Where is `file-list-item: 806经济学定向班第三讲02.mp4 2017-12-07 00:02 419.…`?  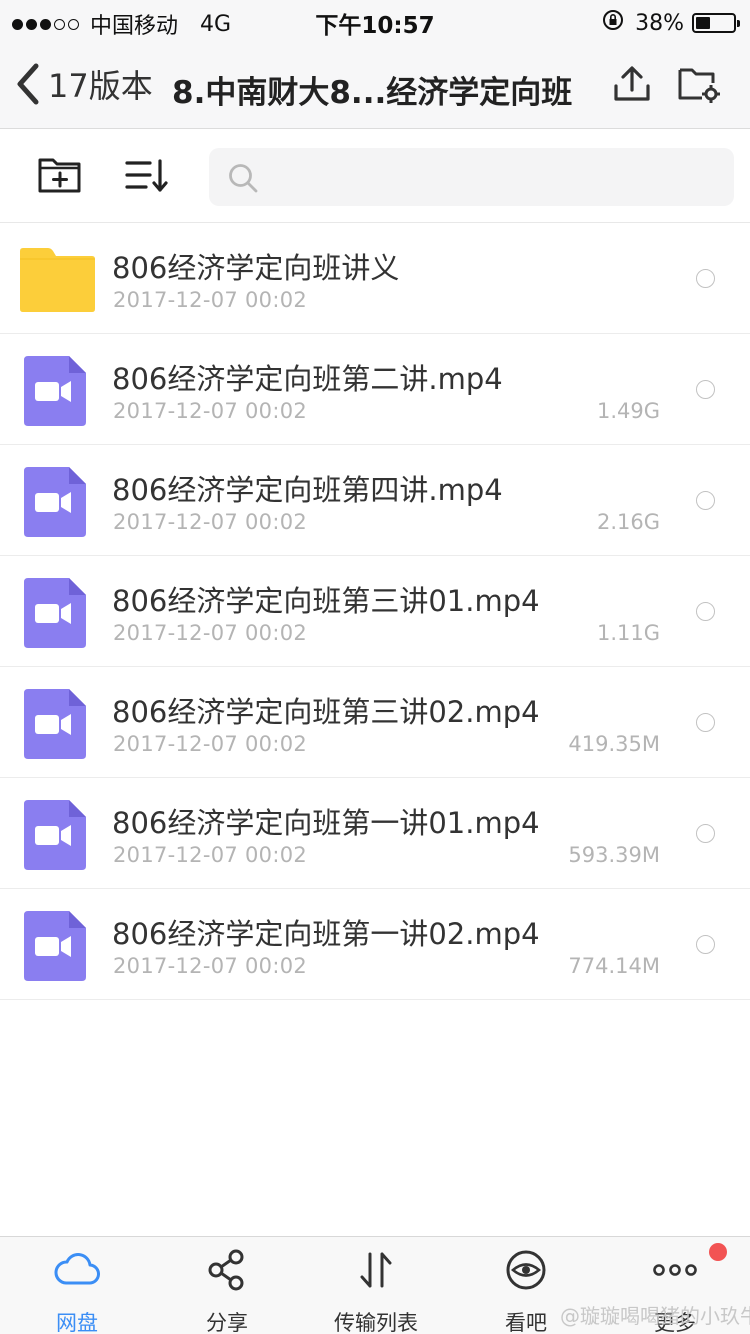
file-list-item: 806经济学定向班第三讲02.mp4 2017-12-07 00:02 419.… is located at coordinates (375, 722).